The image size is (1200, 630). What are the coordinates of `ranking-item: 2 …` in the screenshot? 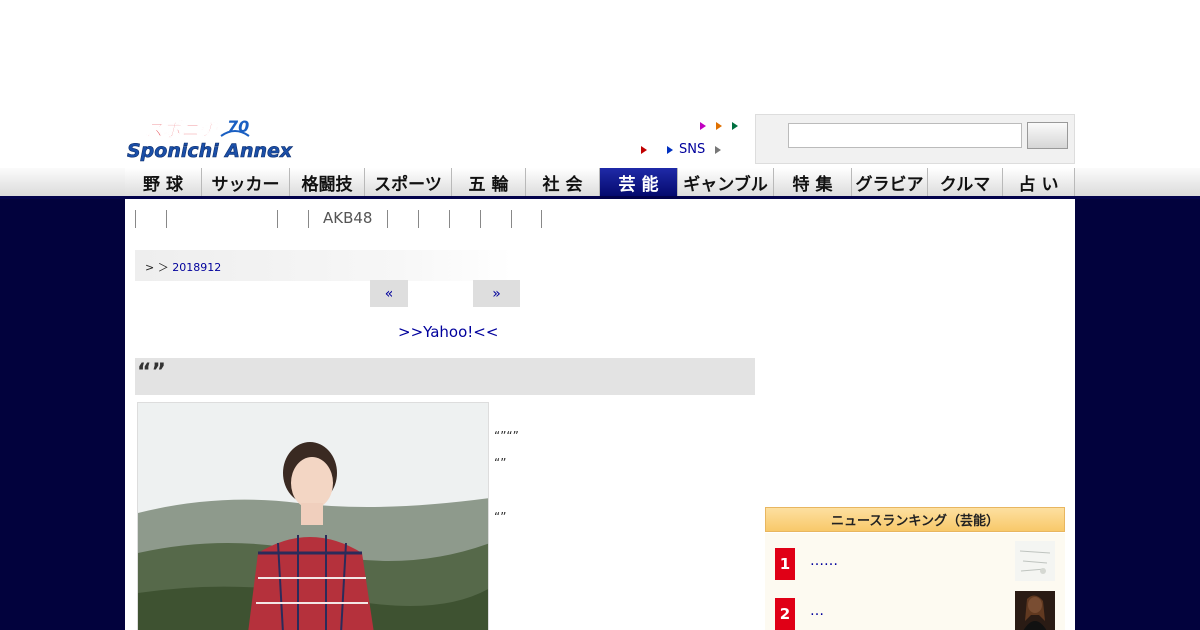 It's located at (915, 606).